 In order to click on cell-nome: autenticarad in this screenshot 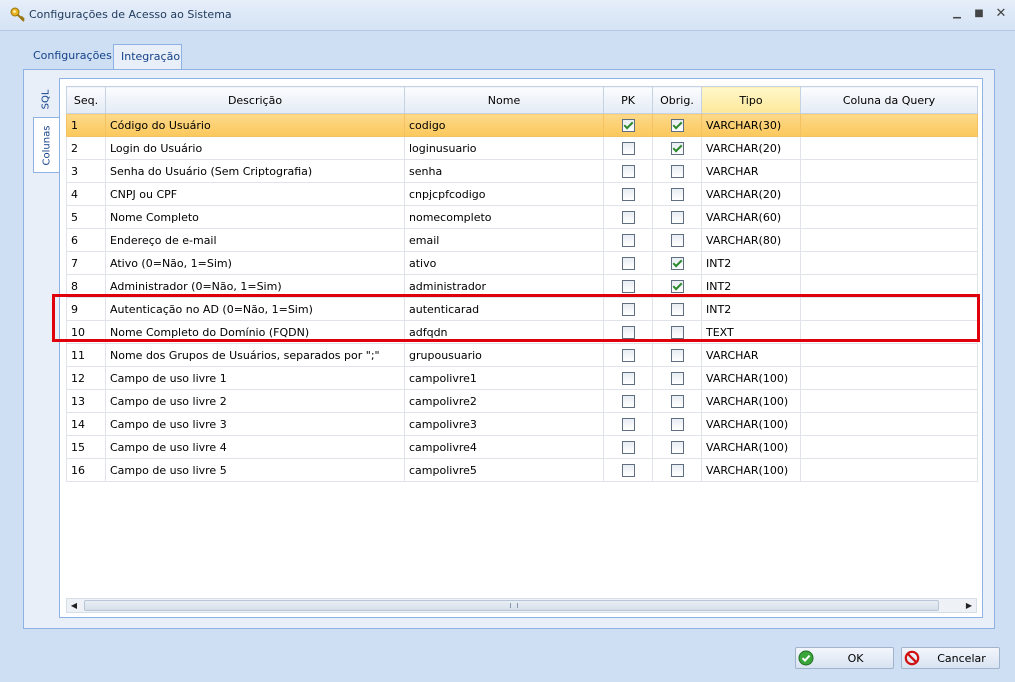, I will do `click(504, 309)`.